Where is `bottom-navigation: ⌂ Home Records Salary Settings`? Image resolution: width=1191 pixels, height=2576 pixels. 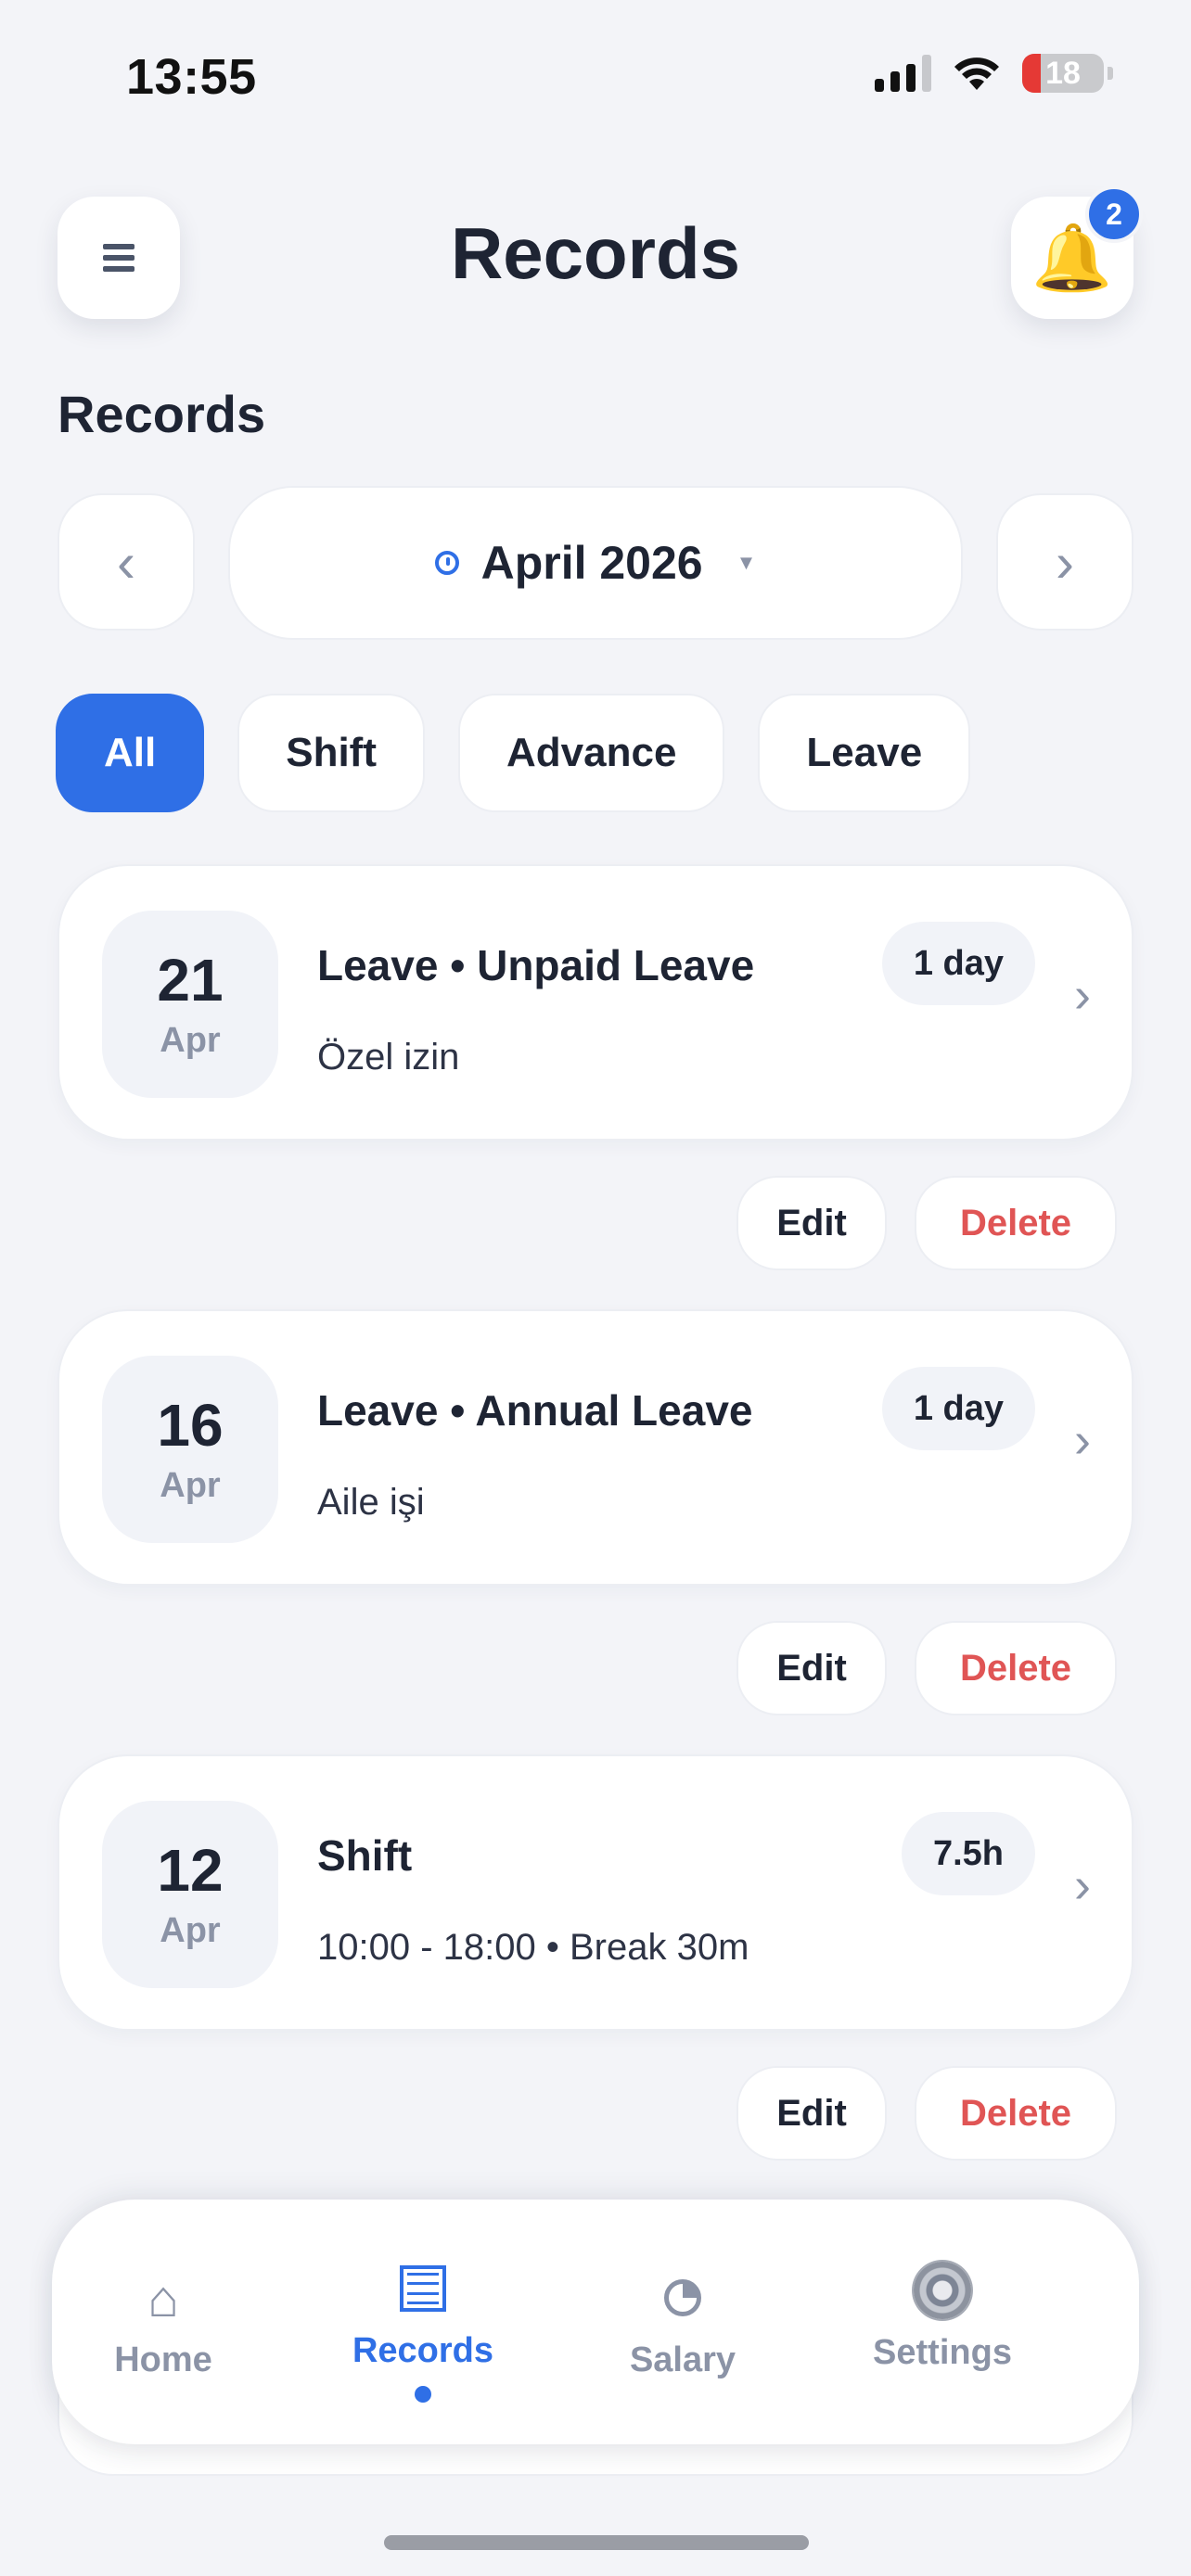
bottom-navigation: ⌂ Home Records Salary Settings is located at coordinates (595, 2322).